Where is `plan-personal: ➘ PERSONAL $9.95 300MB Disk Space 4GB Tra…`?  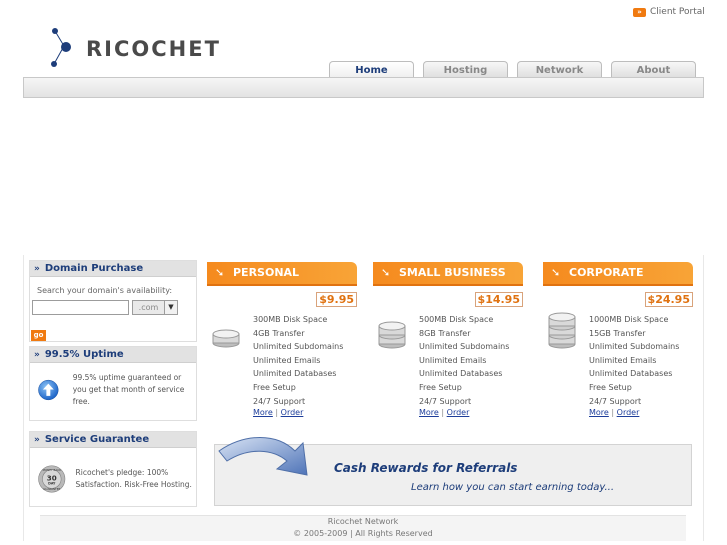 plan-personal: ➘ PERSONAL $9.95 300MB Disk Space 4GB Tra… is located at coordinates (282, 339).